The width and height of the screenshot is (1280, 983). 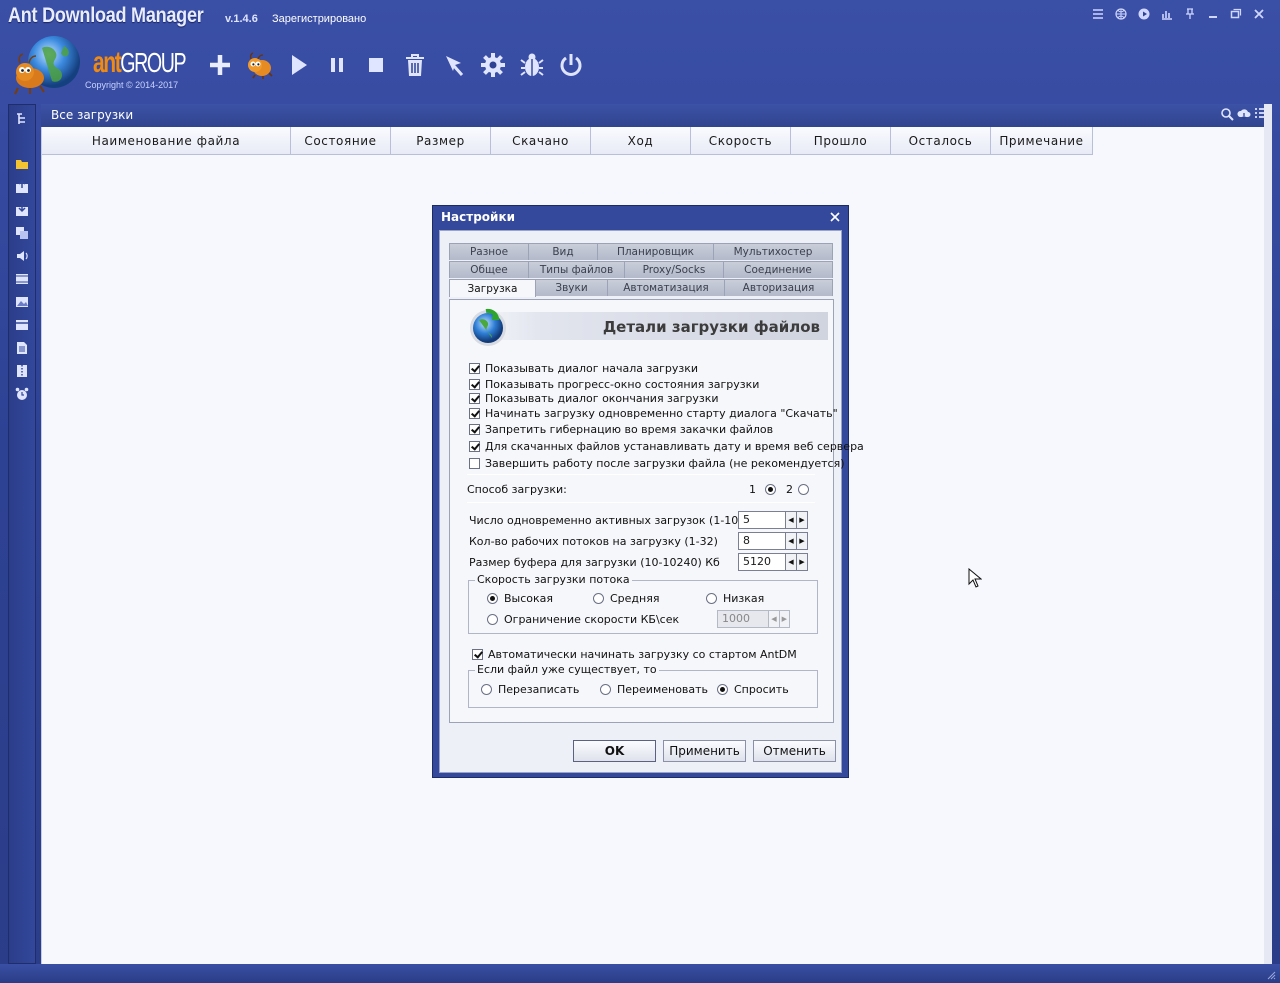 What do you see at coordinates (297, 65) in the screenshot?
I see `start-button` at bounding box center [297, 65].